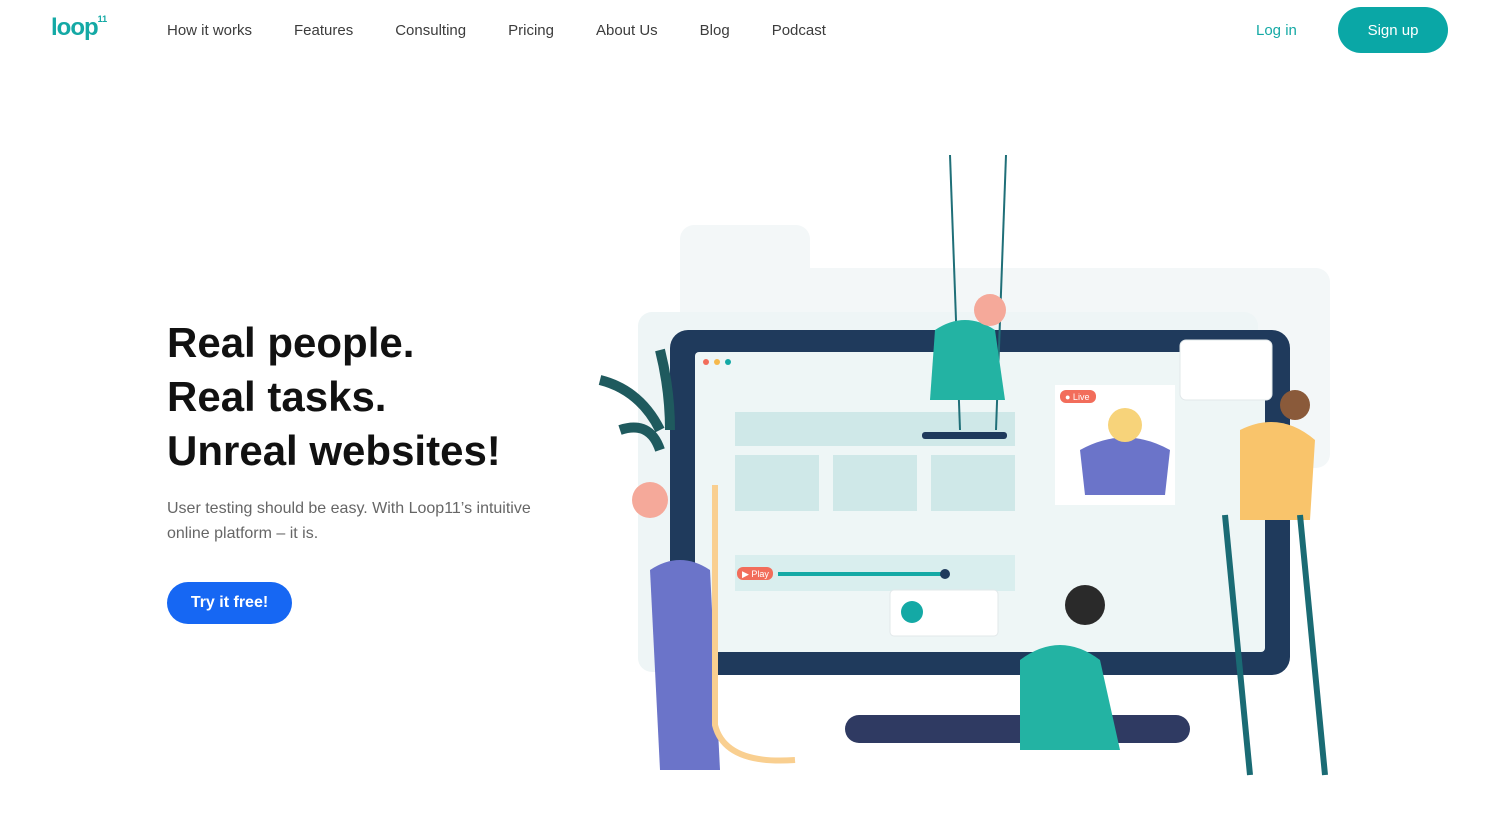 Image resolution: width=1500 pixels, height=832 pixels. Describe the element at coordinates (964, 435) in the screenshot. I see `swing-seat` at that location.